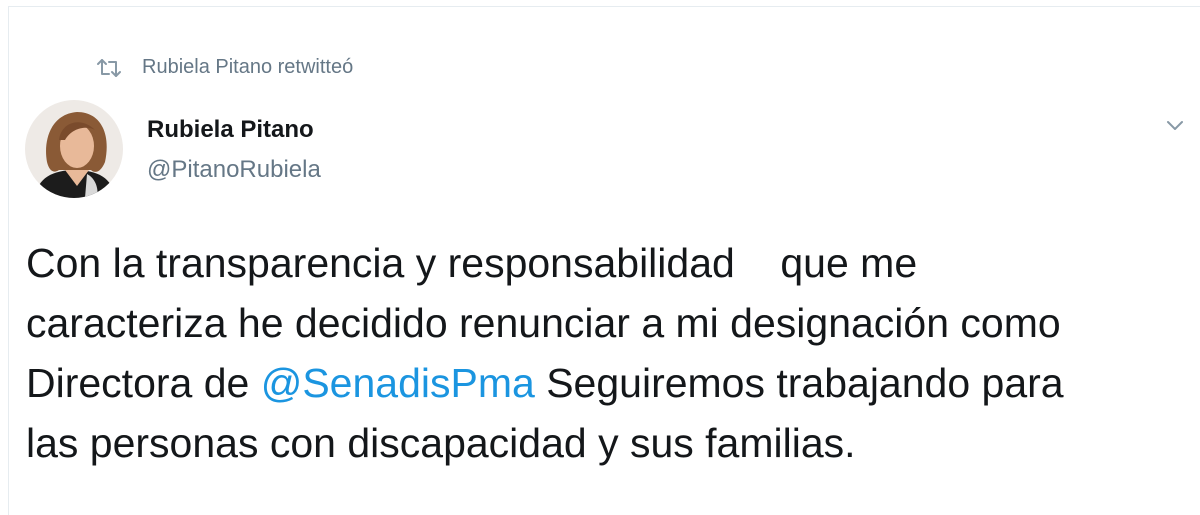 The width and height of the screenshot is (1200, 515). Describe the element at coordinates (604, 6) in the screenshot. I see `card-top-border` at that location.